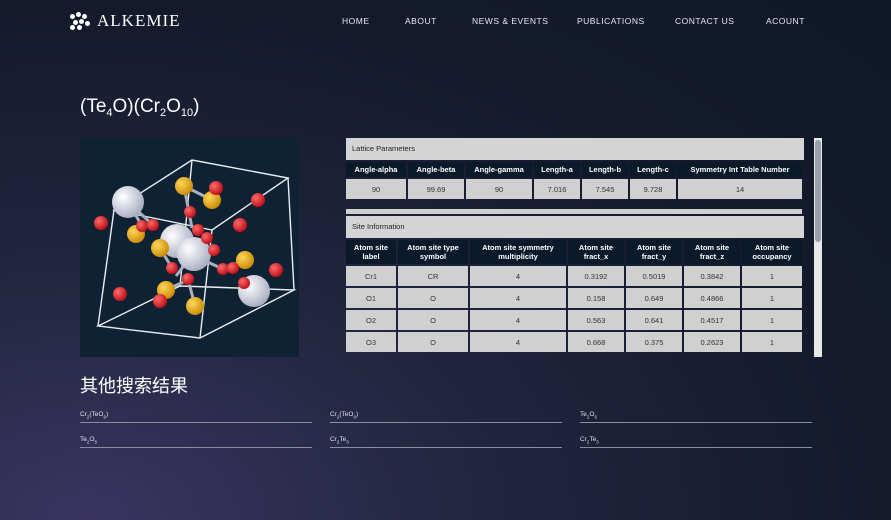 This screenshot has height=520, width=891. What do you see at coordinates (654, 298) in the screenshot?
I see `table-cell: 0.649` at bounding box center [654, 298].